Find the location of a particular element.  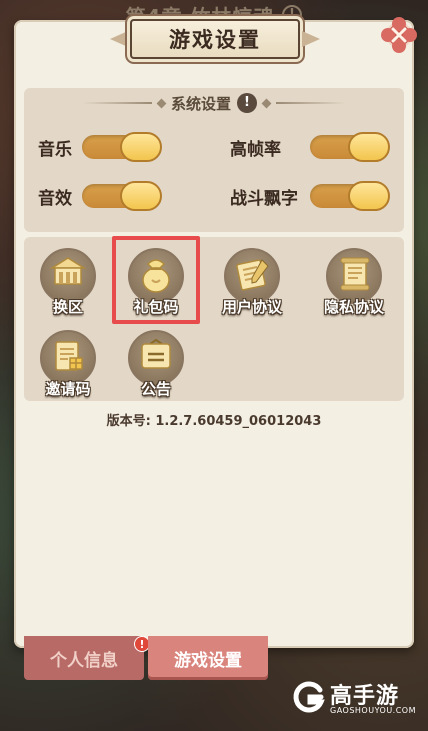

switch-server-button: 换区 is located at coordinates (68, 284).